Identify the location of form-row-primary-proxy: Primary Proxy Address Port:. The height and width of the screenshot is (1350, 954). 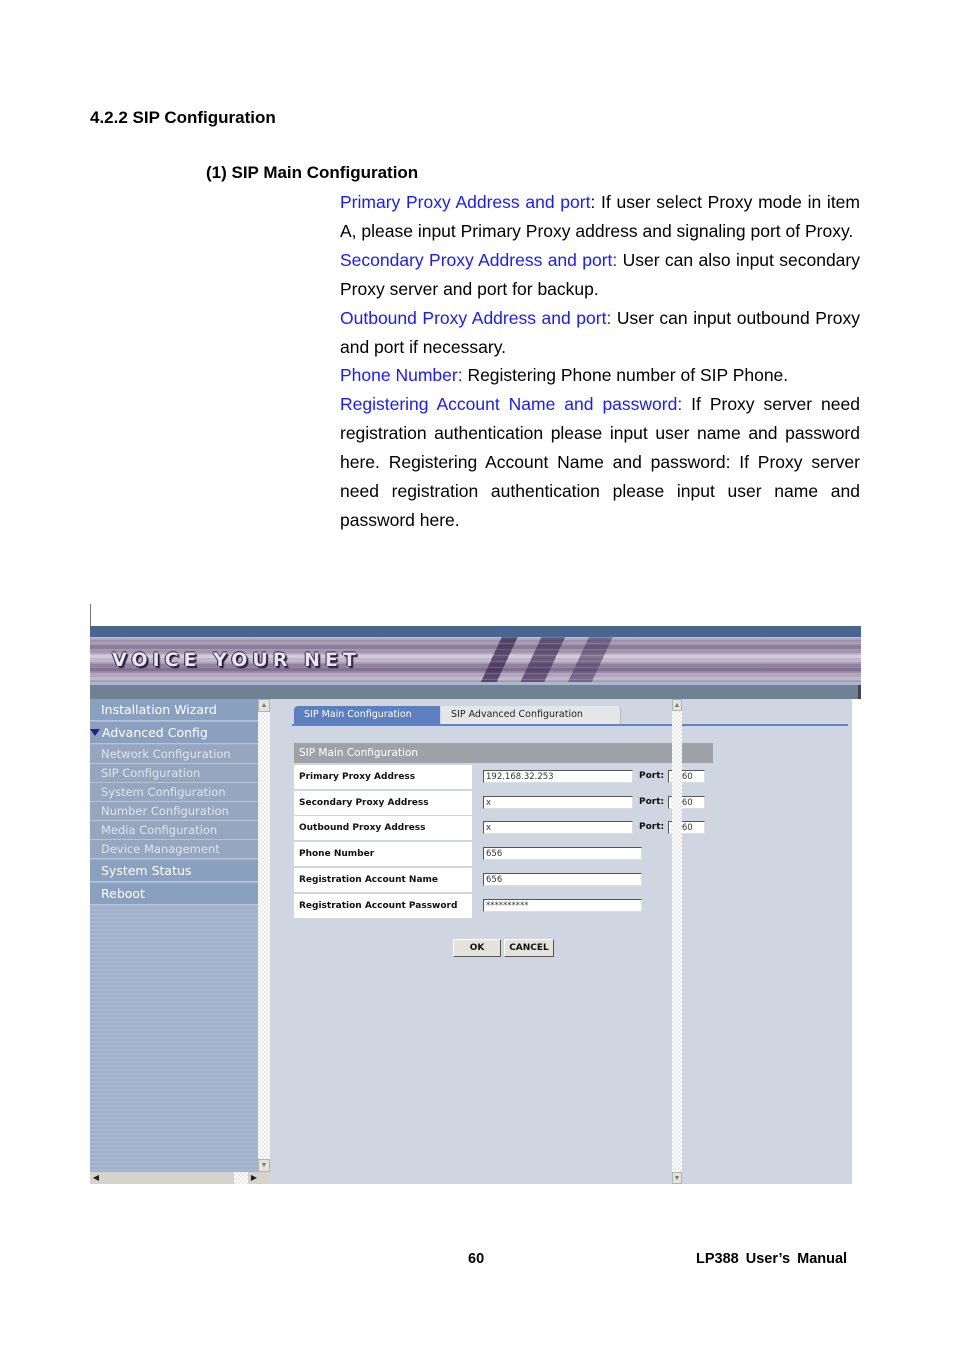
(504, 777).